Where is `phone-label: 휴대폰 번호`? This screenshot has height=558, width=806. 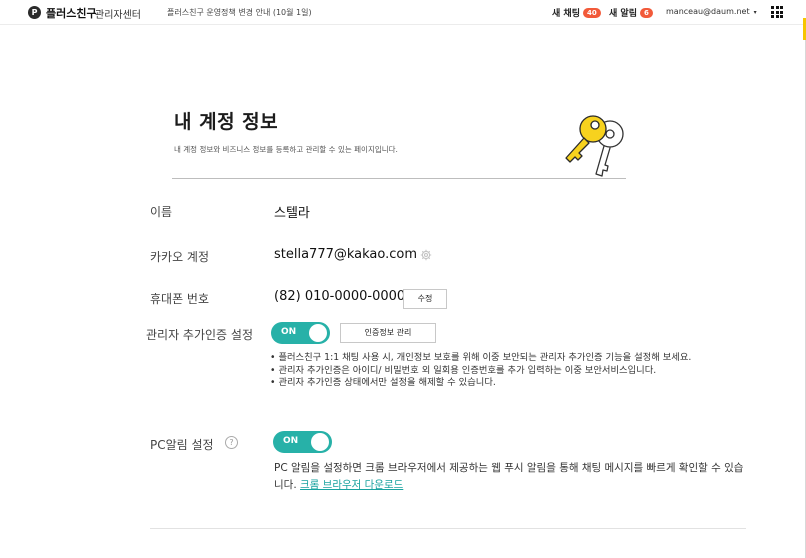
phone-label: 휴대폰 번호 is located at coordinates (180, 299).